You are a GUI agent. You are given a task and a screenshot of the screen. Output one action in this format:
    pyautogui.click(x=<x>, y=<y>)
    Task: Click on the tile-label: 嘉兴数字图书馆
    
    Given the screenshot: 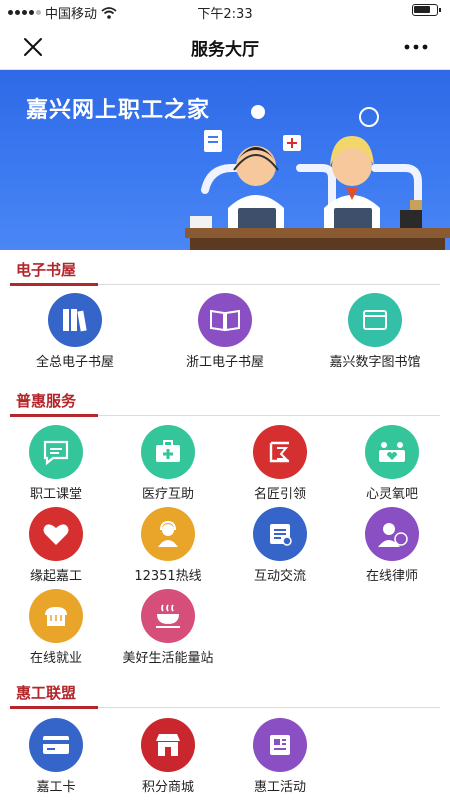 What is the action you would take?
    pyautogui.click(x=375, y=362)
    